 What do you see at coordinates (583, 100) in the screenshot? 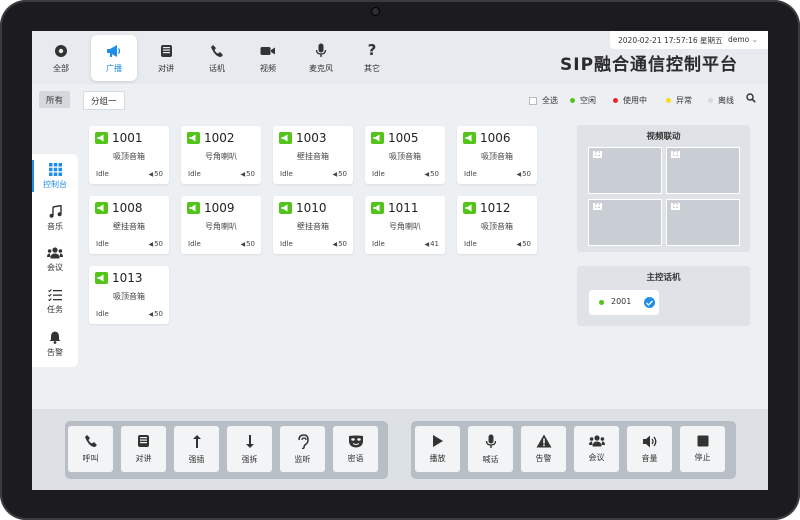
I see `filter-idle: 空闲` at bounding box center [583, 100].